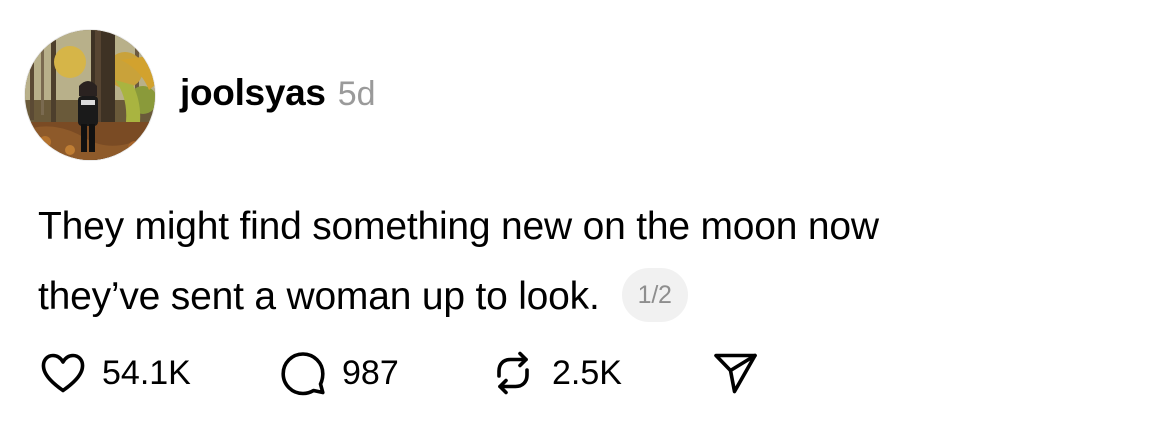 The height and width of the screenshot is (424, 1170). I want to click on avatar, so click(90, 95).